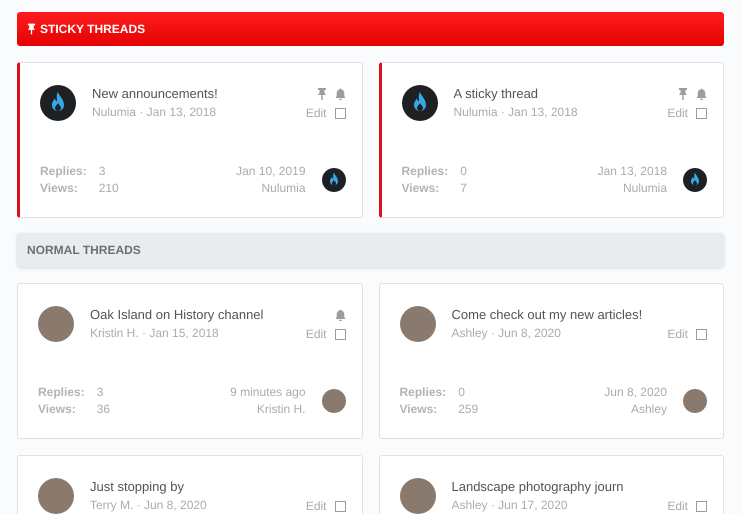 The image size is (741, 514). What do you see at coordinates (268, 392) in the screenshot?
I see `last-post-date: 9 minutes ago` at bounding box center [268, 392].